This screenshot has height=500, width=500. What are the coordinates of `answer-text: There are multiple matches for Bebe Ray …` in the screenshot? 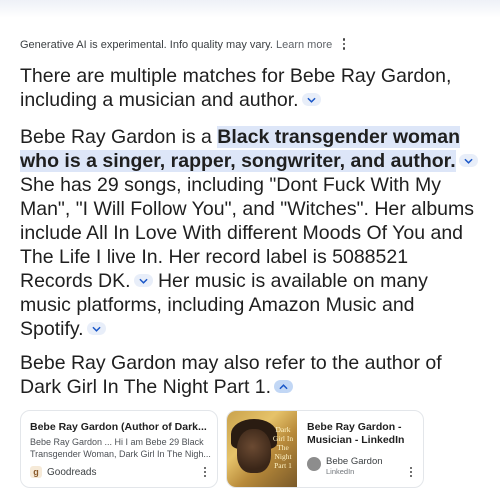 It's located at (236, 88).